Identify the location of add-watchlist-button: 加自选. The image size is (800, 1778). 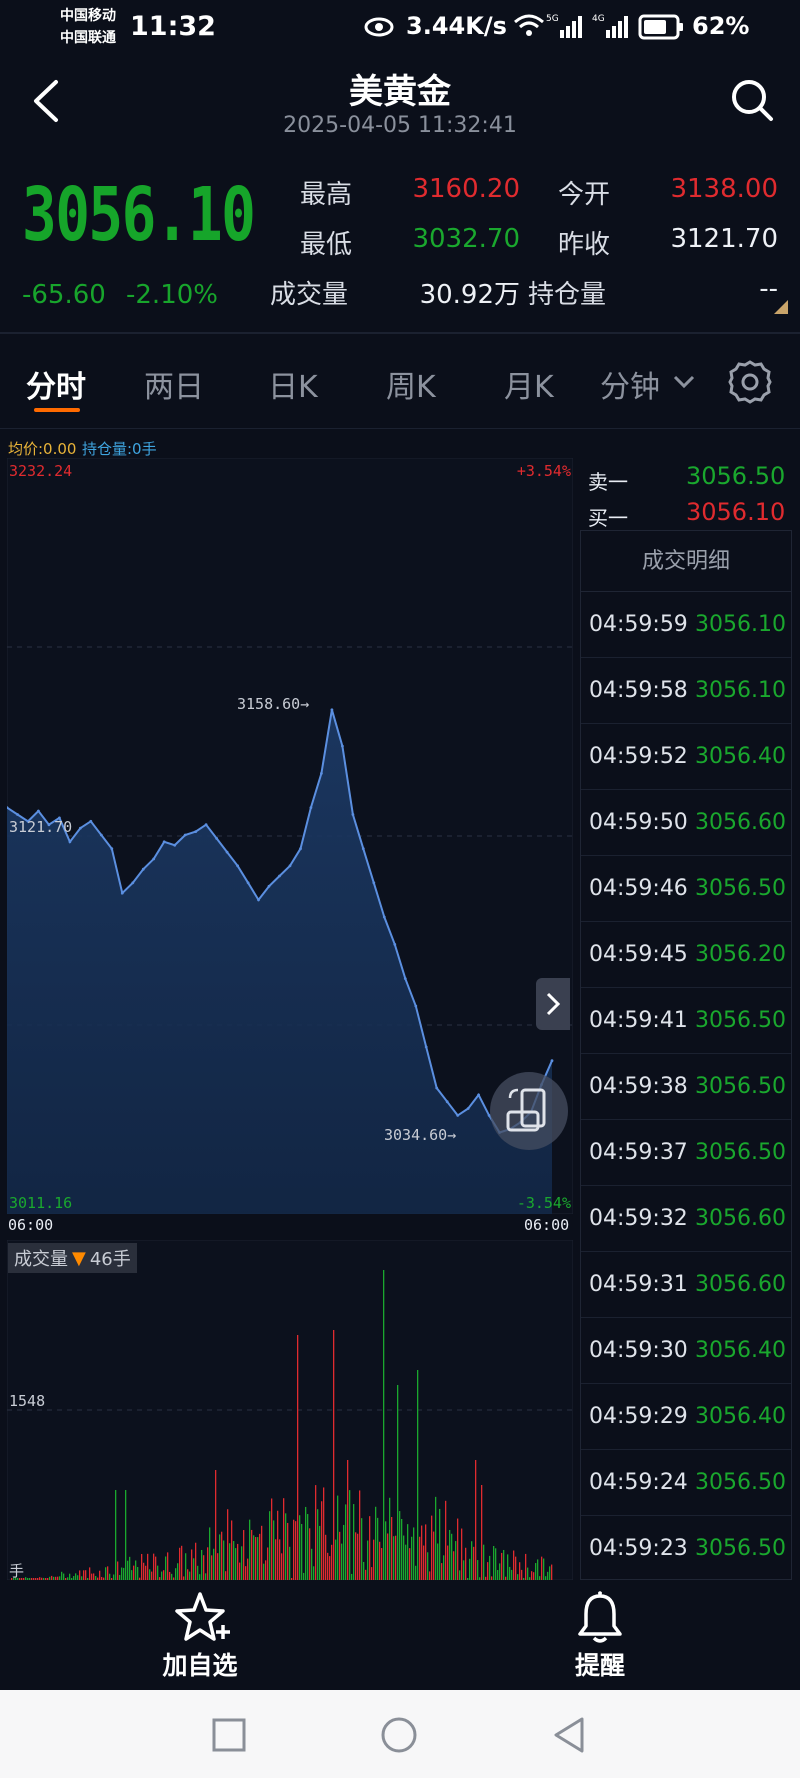
(200, 1636).